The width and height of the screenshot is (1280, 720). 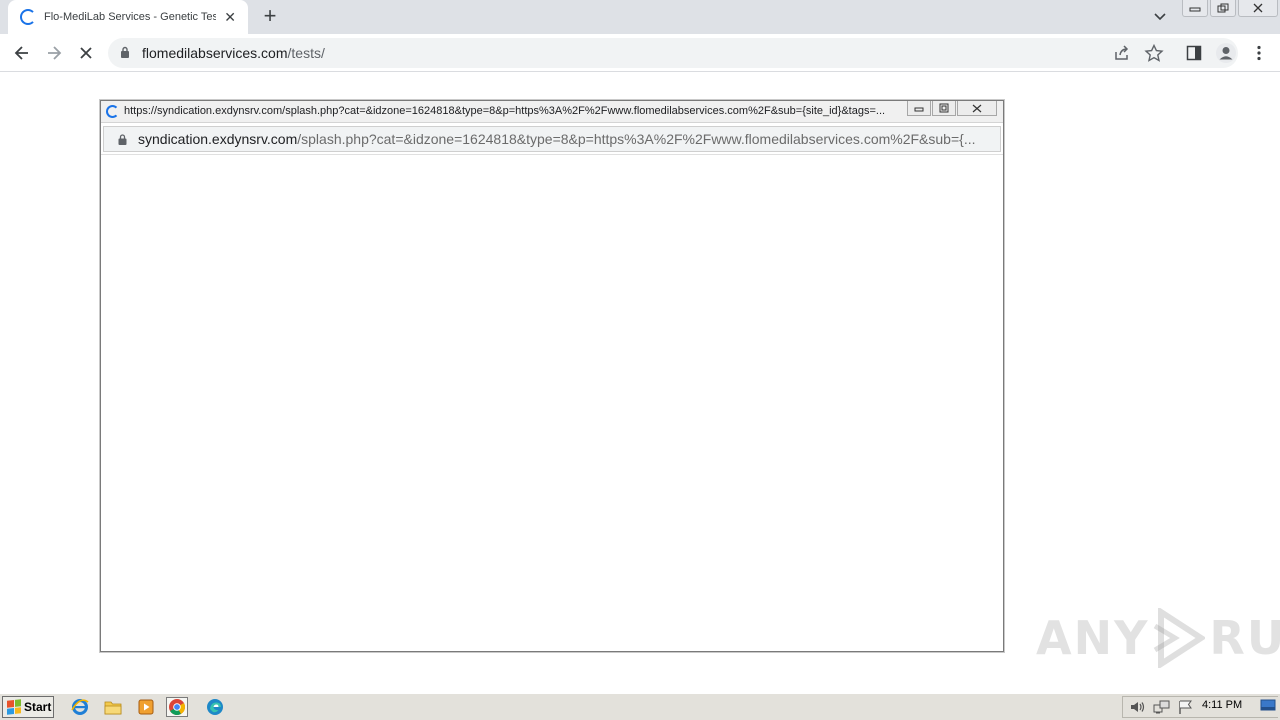 I want to click on anyrun-watermark-logo: ANY RUN, so click(x=1158, y=638).